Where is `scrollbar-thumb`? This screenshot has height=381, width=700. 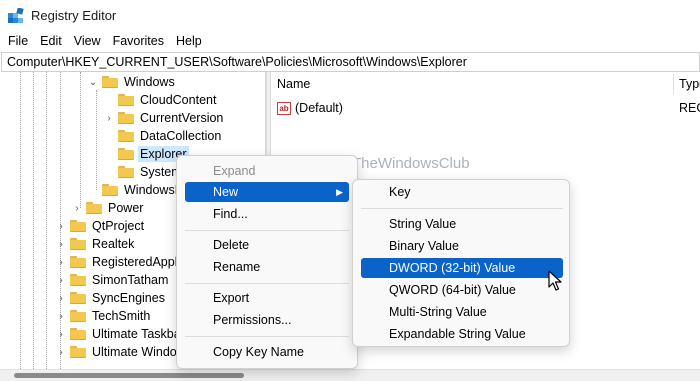
scrollbar-thumb is located at coordinates (129, 375).